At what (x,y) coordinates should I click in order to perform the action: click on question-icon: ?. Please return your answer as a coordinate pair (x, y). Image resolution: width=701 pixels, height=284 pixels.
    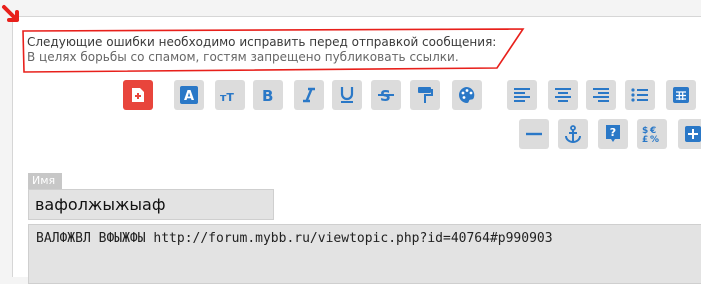
    Looking at the image, I should click on (613, 133).